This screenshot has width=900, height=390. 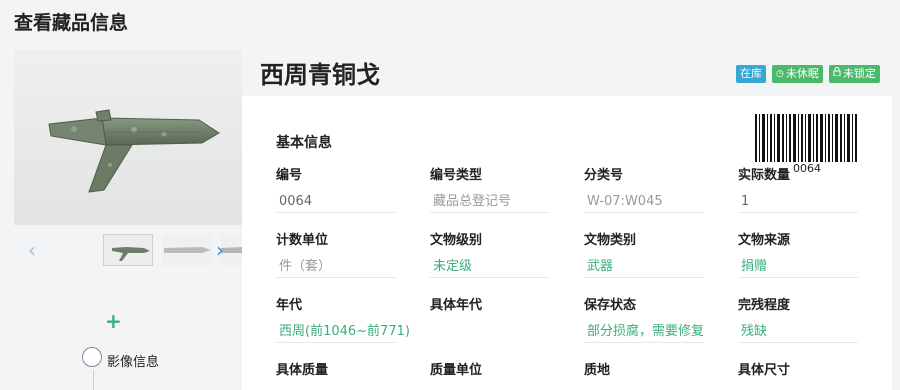 I want to click on media-info-link: 影像信息, so click(x=133, y=360).